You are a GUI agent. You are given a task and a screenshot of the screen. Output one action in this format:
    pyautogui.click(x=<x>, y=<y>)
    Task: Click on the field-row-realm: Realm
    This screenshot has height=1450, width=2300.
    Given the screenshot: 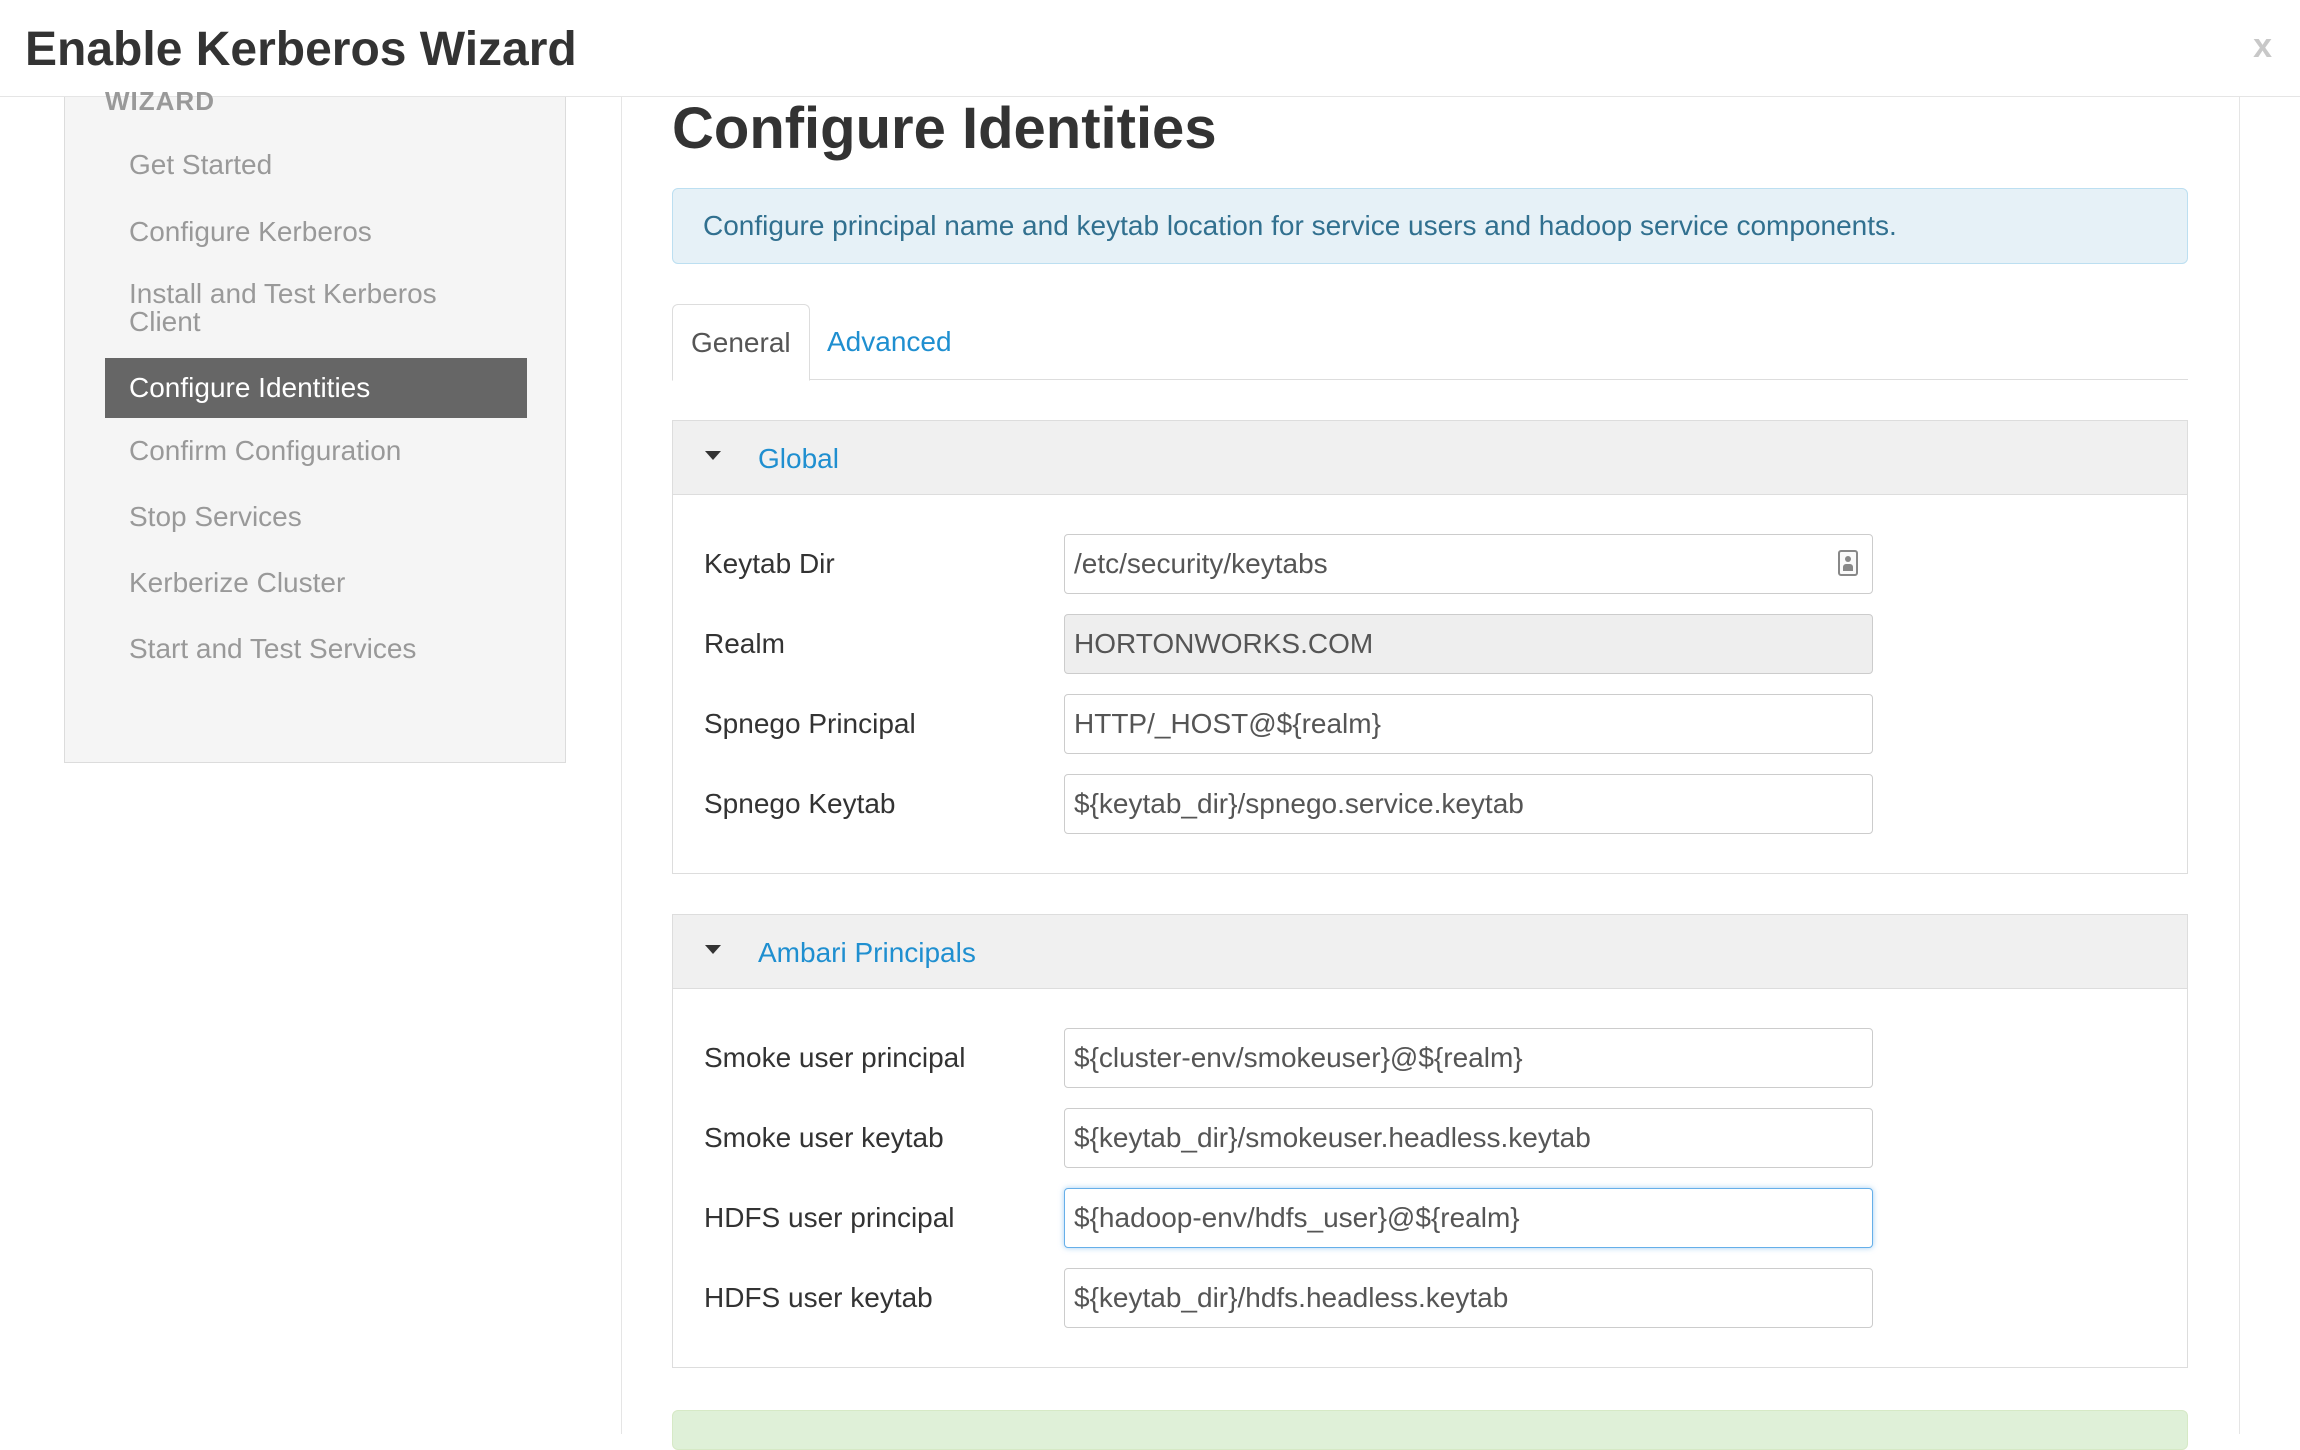 What is the action you would take?
    pyautogui.click(x=1431, y=644)
    